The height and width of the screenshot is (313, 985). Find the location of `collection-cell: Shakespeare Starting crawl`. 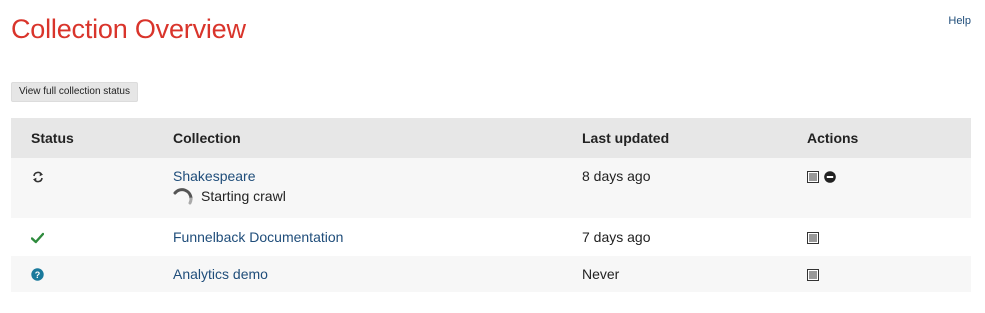

collection-cell: Shakespeare Starting crawl is located at coordinates (377, 188).